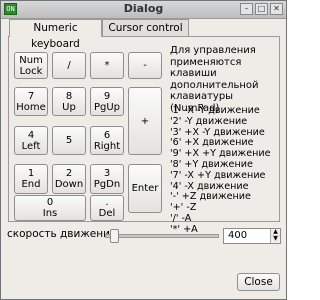 Image resolution: width=320 pixels, height=300 pixels. I want to click on key-divide: /, so click(69, 65).